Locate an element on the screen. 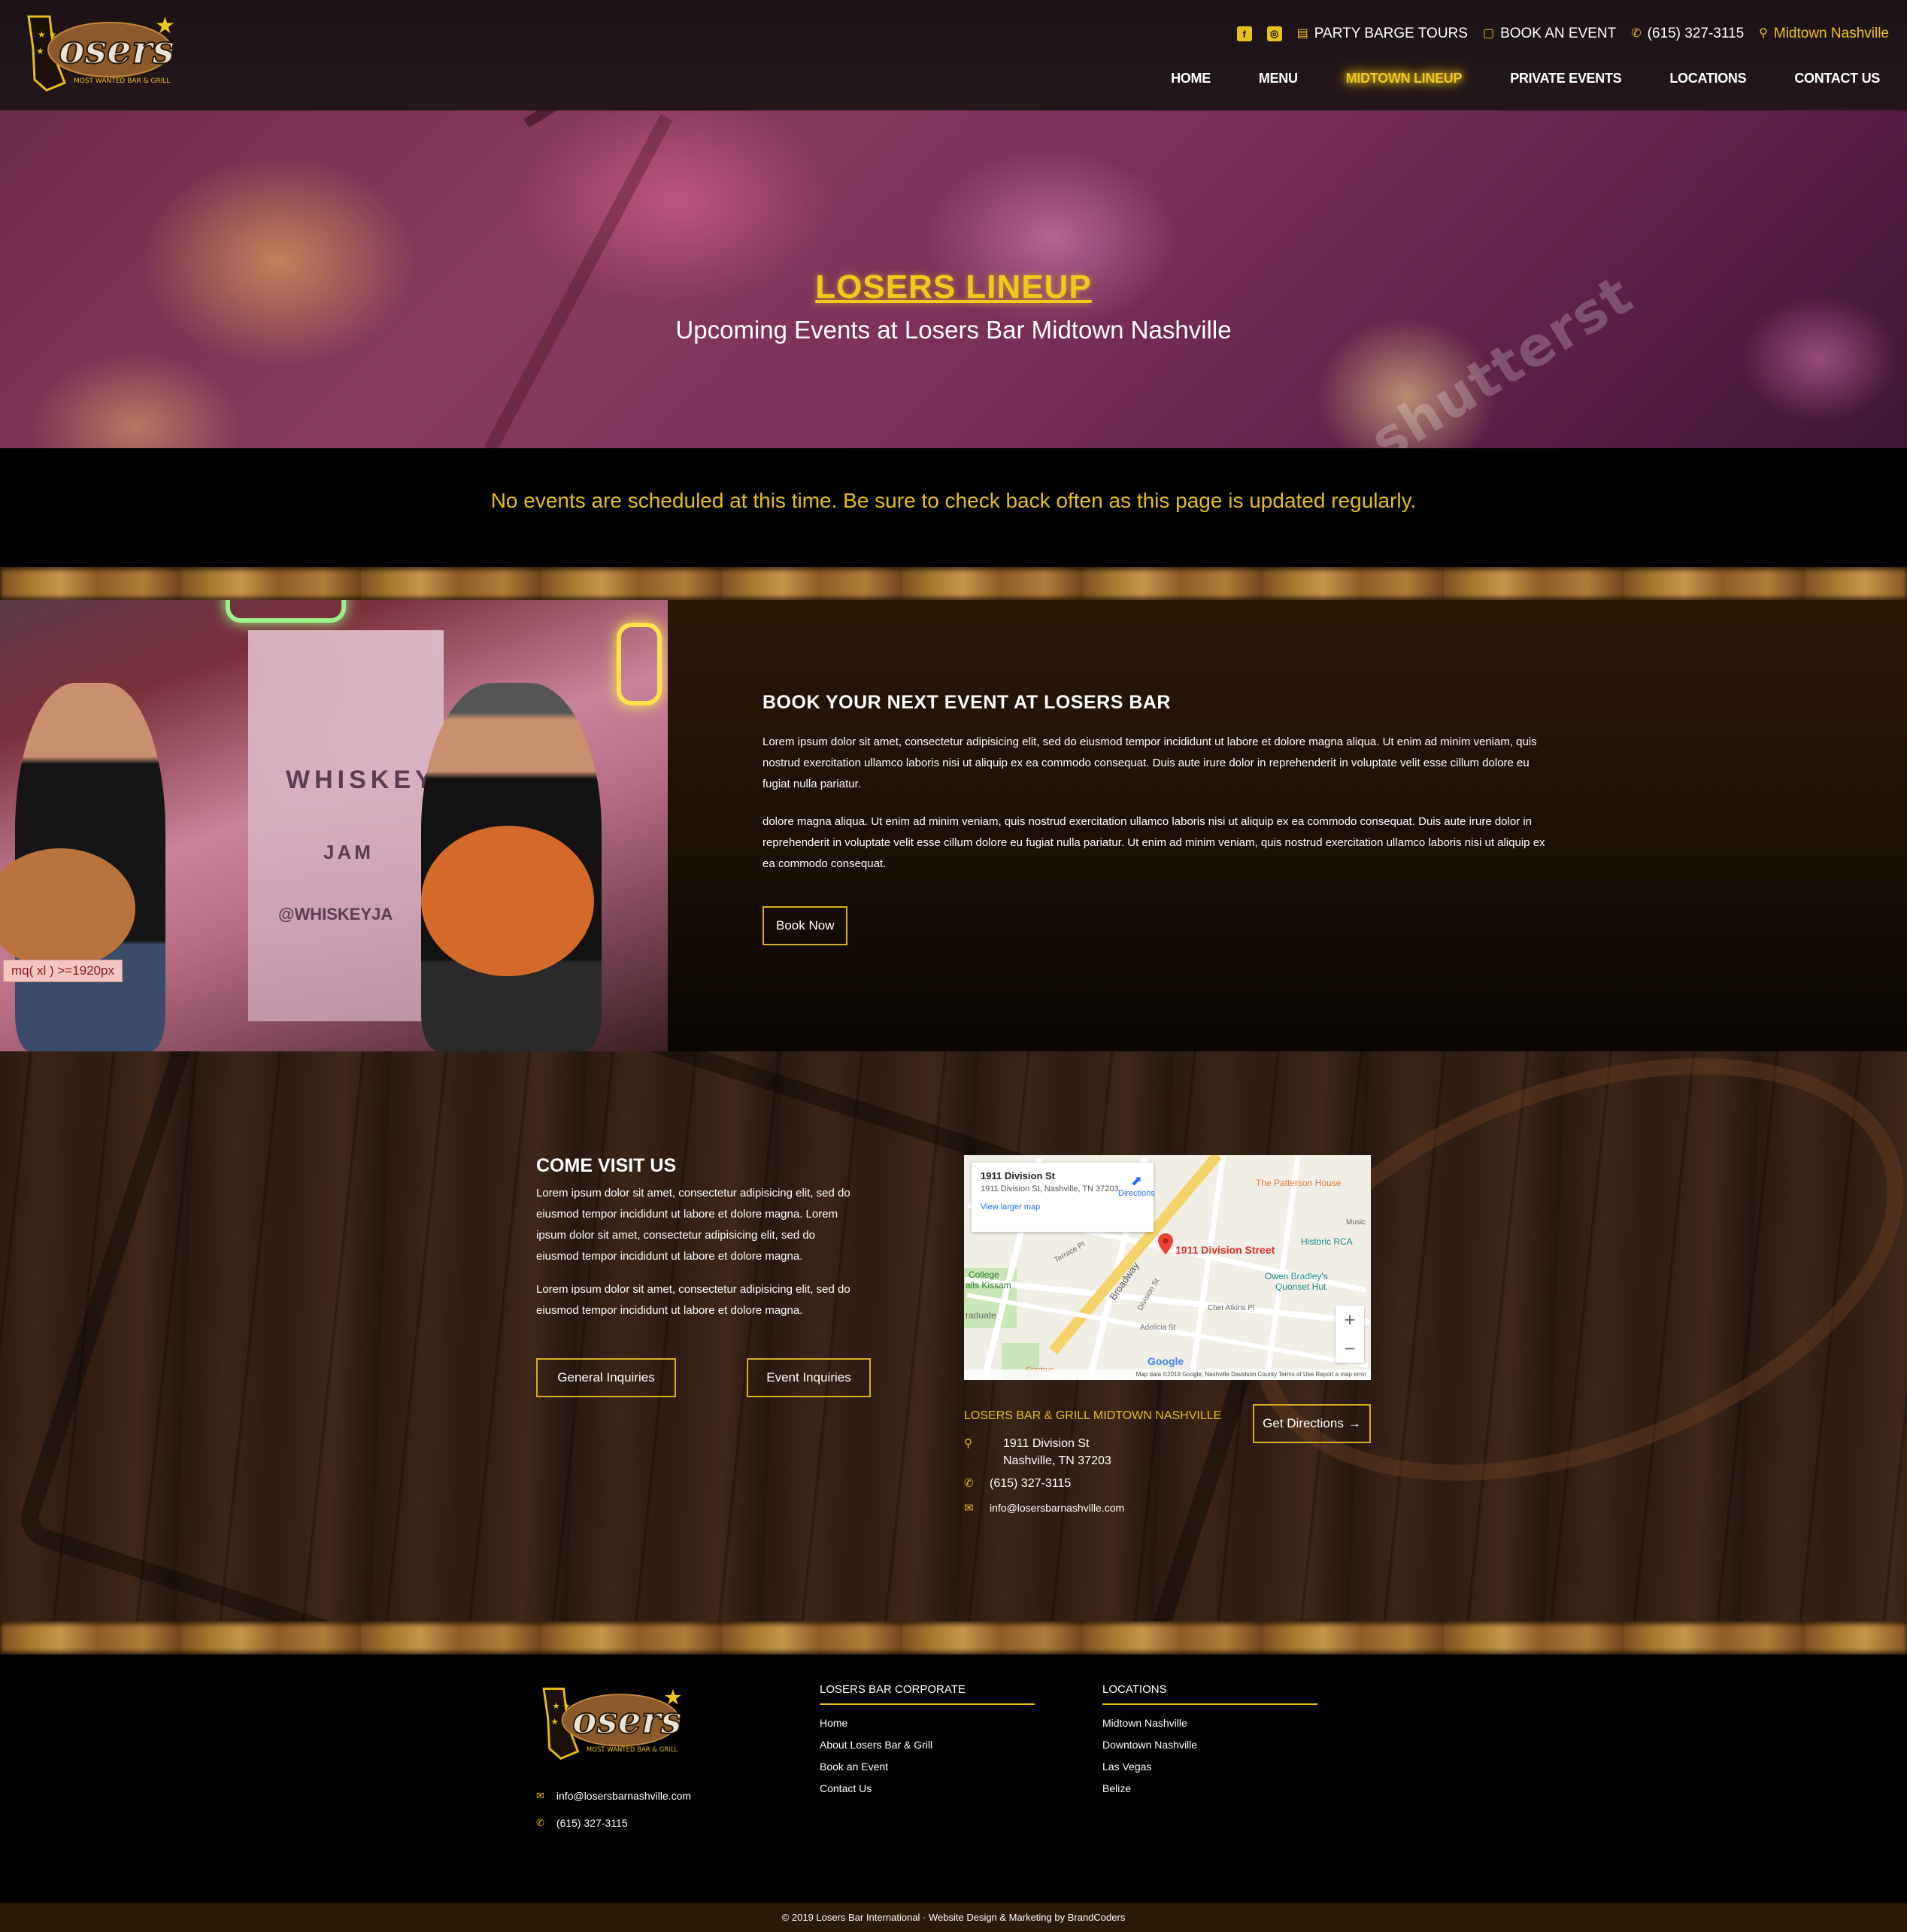 This screenshot has height=1932, width=1907. instagram-icon: ◎ is located at coordinates (1274, 33).